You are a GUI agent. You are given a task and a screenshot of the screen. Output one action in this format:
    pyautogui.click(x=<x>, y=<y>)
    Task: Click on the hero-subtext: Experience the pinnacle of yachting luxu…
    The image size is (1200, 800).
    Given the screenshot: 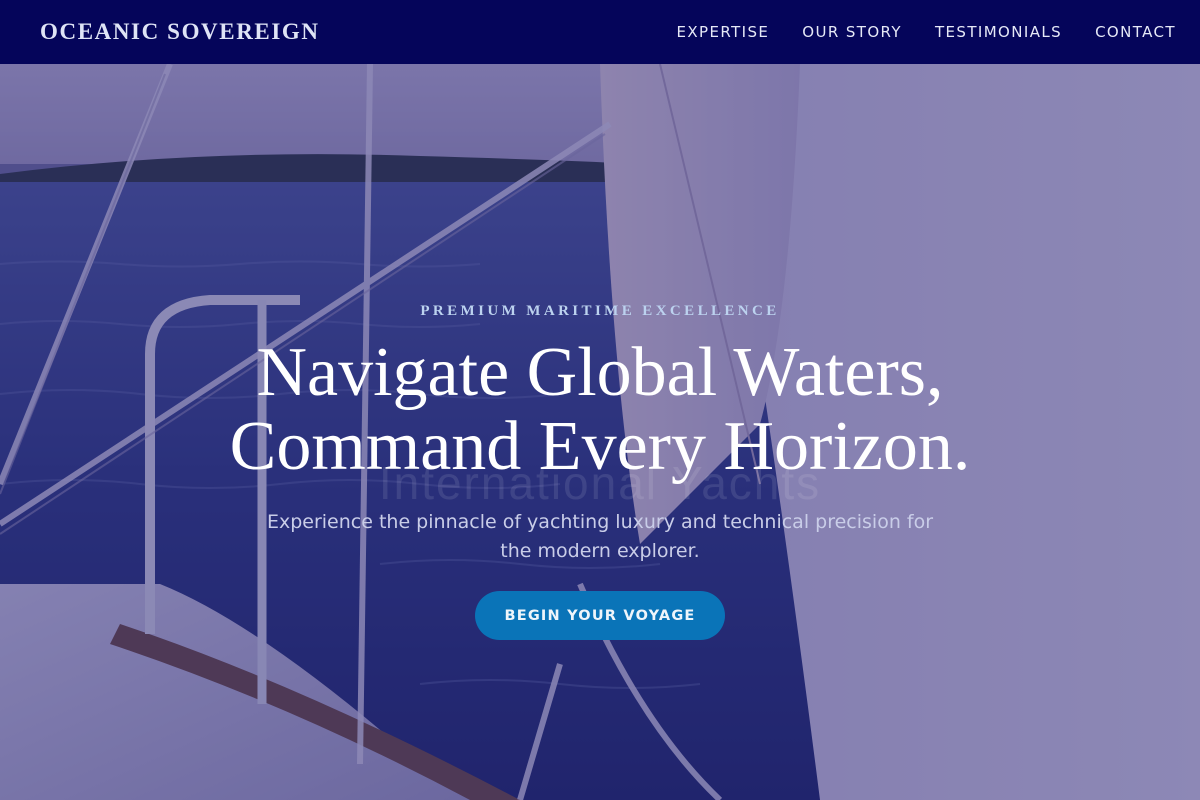 What is the action you would take?
    pyautogui.click(x=600, y=536)
    